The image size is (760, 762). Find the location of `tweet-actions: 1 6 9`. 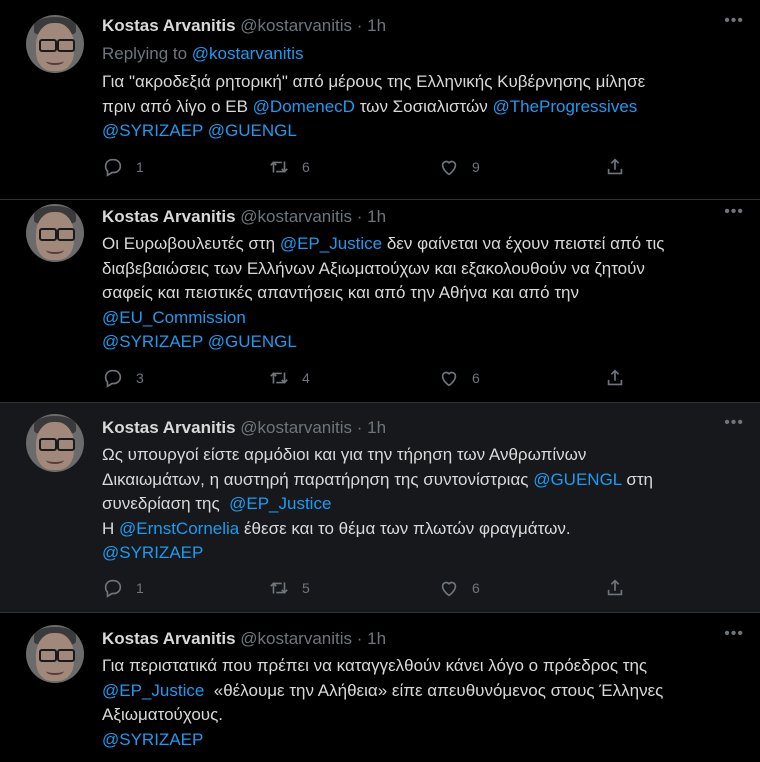

tweet-actions: 1 6 9 is located at coordinates (372, 167).